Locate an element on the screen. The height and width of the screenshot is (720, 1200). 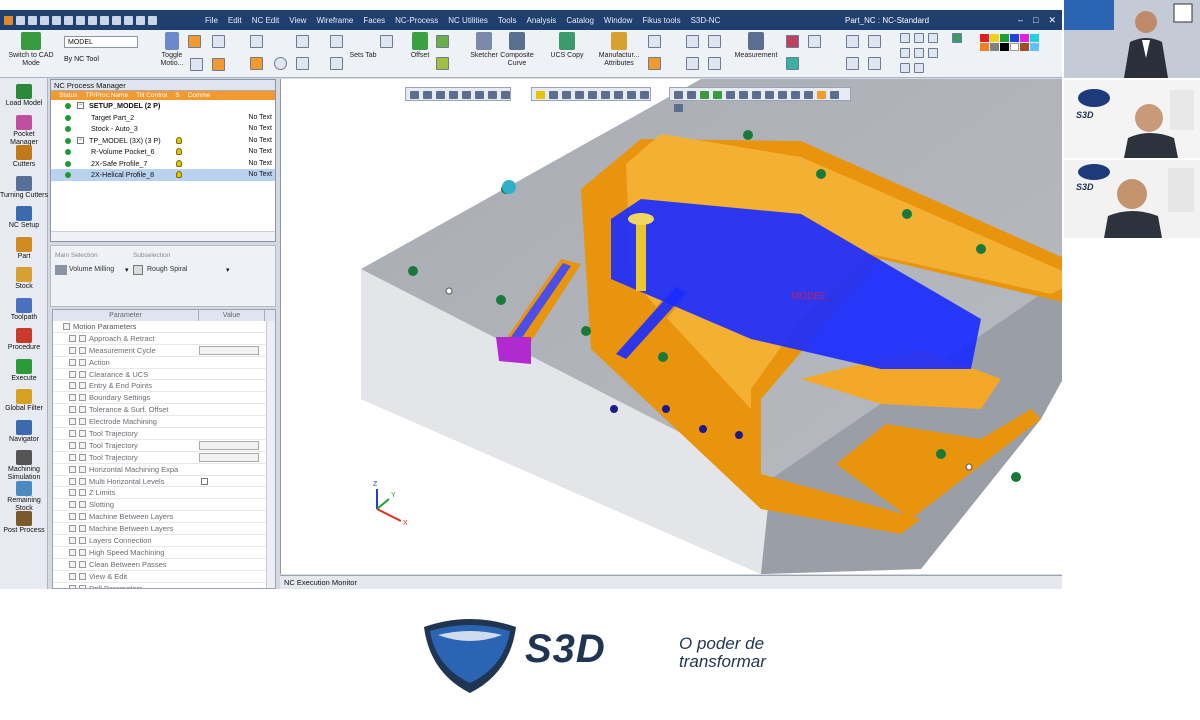
parameter-value-field is located at coordinates (229, 445).